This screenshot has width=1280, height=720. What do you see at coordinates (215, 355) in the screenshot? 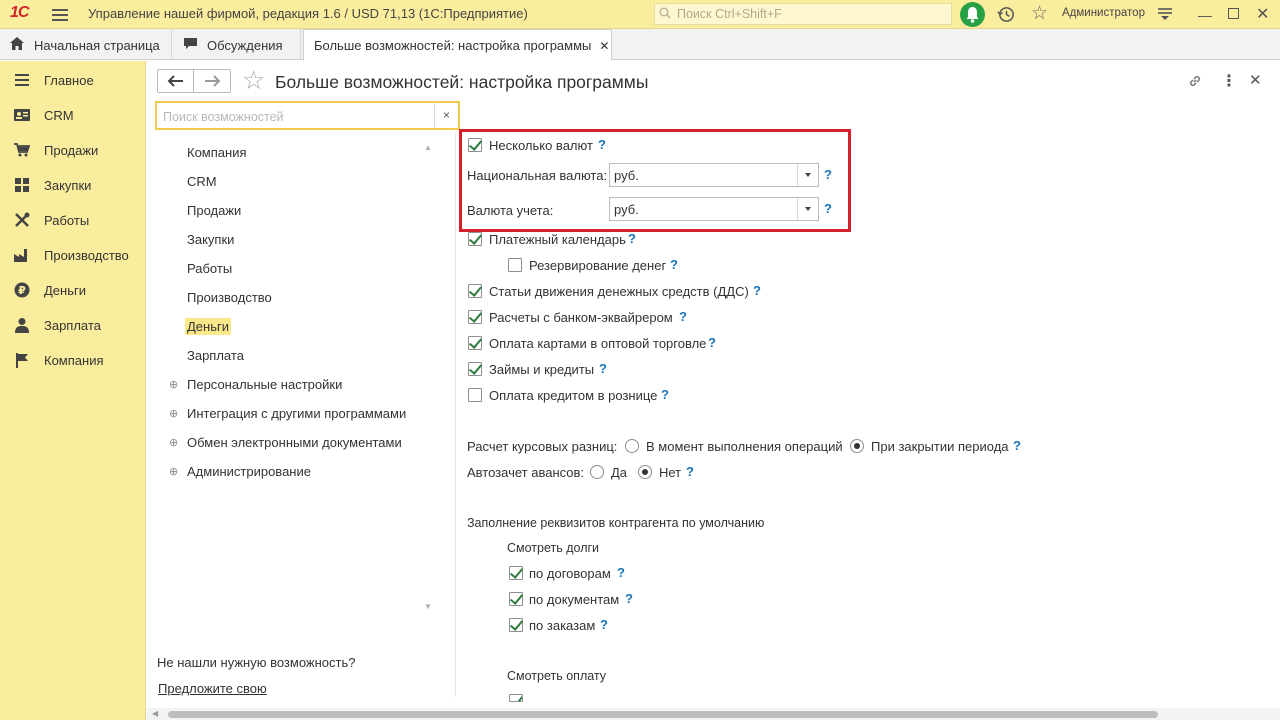
I see `tree-item-salary: Зарплата` at bounding box center [215, 355].